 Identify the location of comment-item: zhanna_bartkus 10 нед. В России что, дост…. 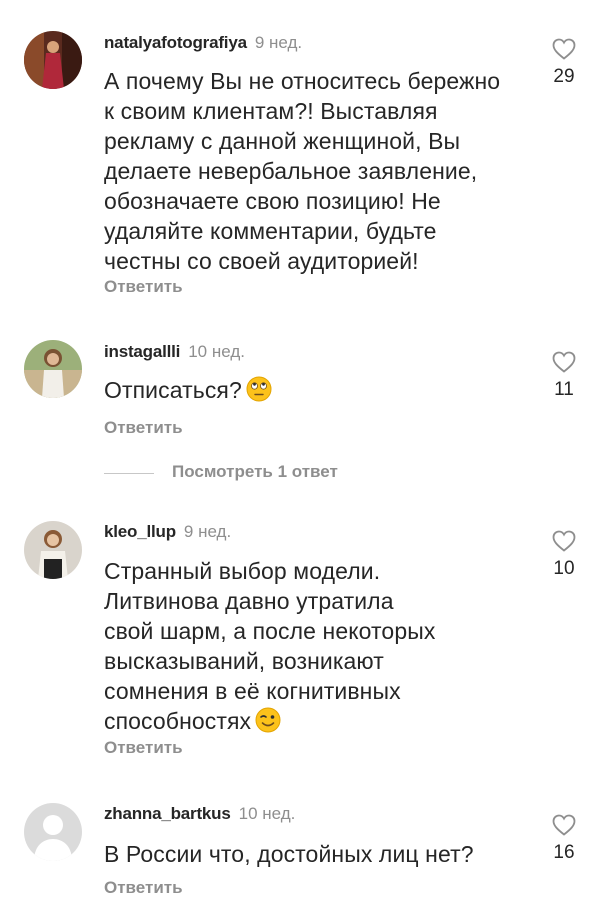
(304, 841).